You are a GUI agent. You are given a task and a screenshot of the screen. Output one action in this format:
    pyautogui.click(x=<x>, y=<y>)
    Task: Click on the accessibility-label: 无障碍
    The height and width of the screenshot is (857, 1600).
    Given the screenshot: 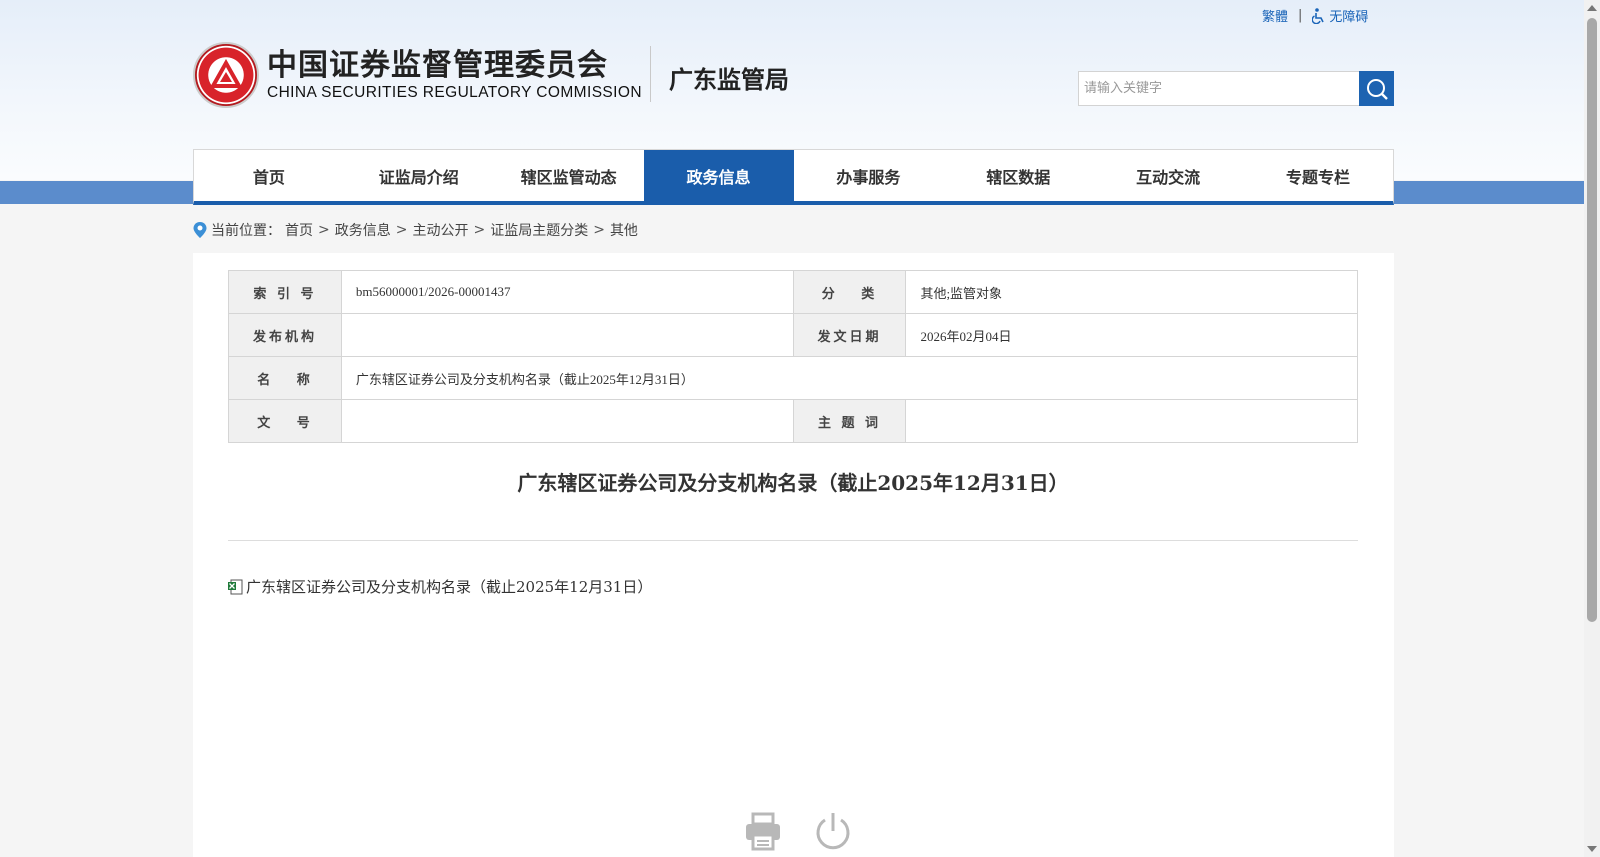 What is the action you would take?
    pyautogui.click(x=1349, y=17)
    